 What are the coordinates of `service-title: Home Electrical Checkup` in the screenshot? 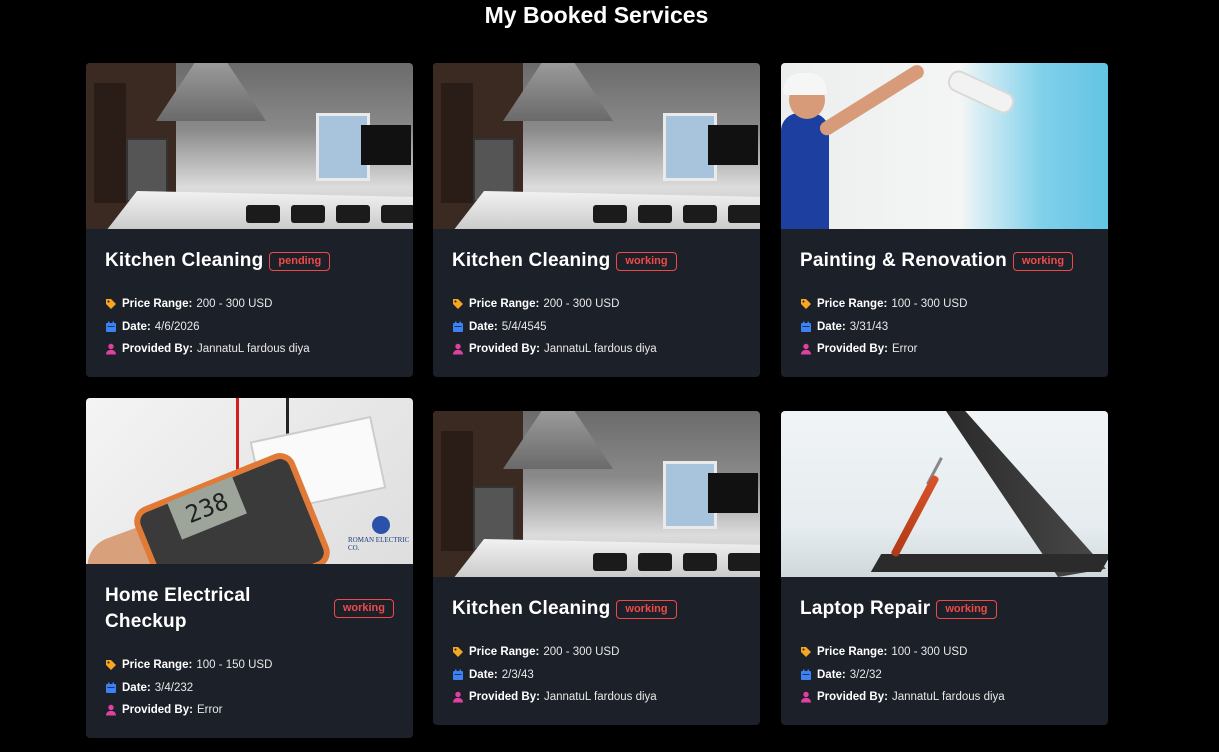 It's located at (178, 608).